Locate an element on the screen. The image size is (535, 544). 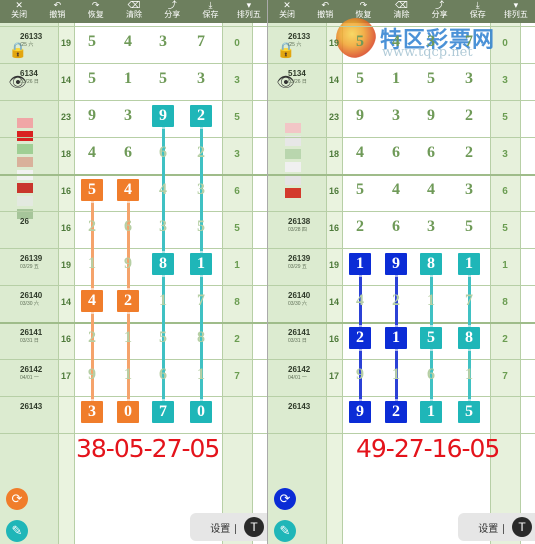
digit-cell: 8 is located at coordinates (201, 338).